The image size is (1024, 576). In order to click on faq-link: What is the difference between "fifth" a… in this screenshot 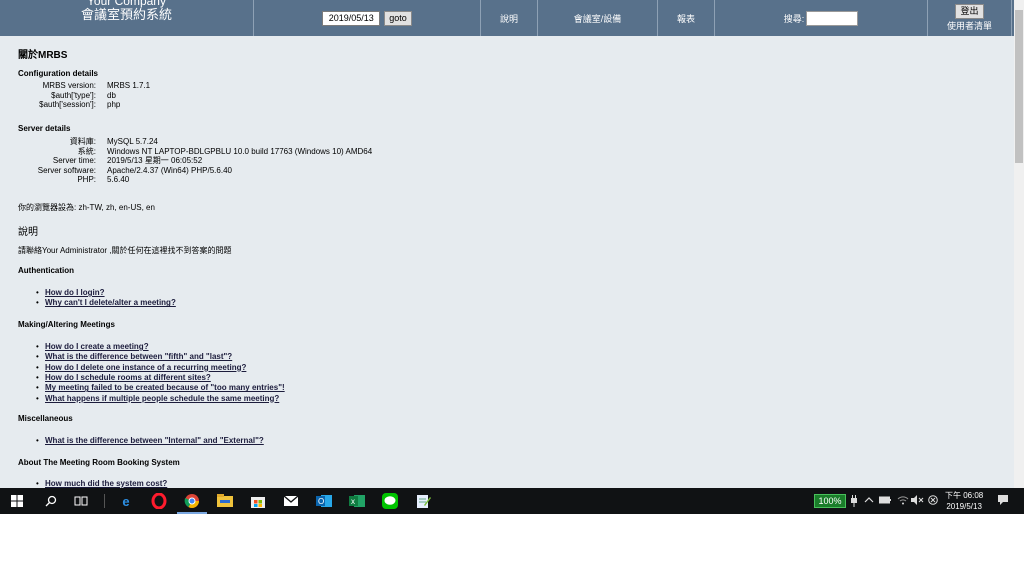, I will do `click(138, 357)`.